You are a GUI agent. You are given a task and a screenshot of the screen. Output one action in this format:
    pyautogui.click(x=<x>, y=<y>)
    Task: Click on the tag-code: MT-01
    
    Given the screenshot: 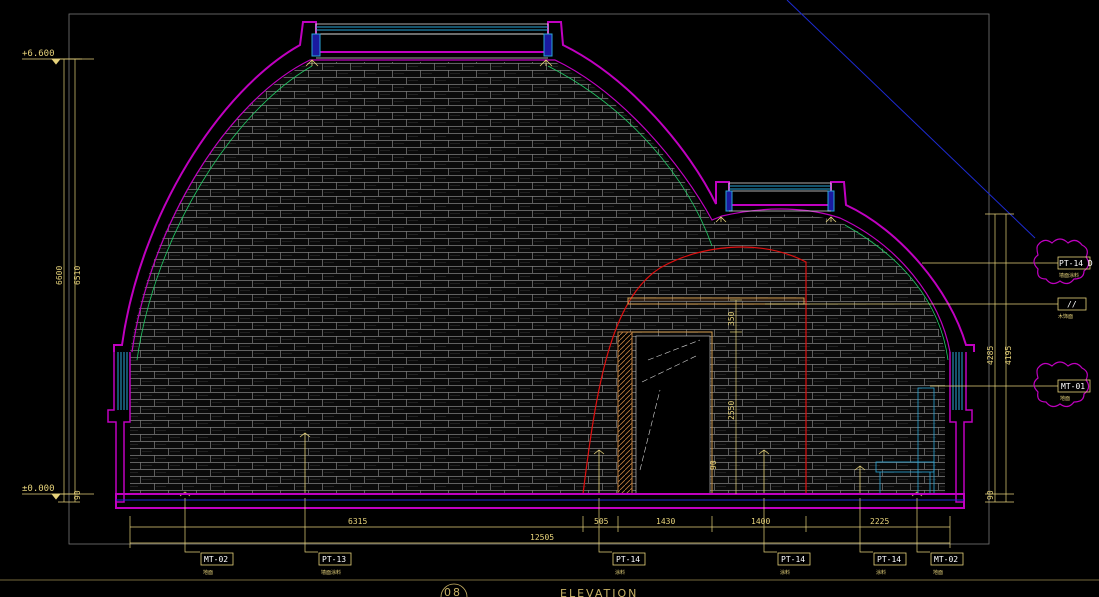 What is the action you would take?
    pyautogui.click(x=1073, y=386)
    